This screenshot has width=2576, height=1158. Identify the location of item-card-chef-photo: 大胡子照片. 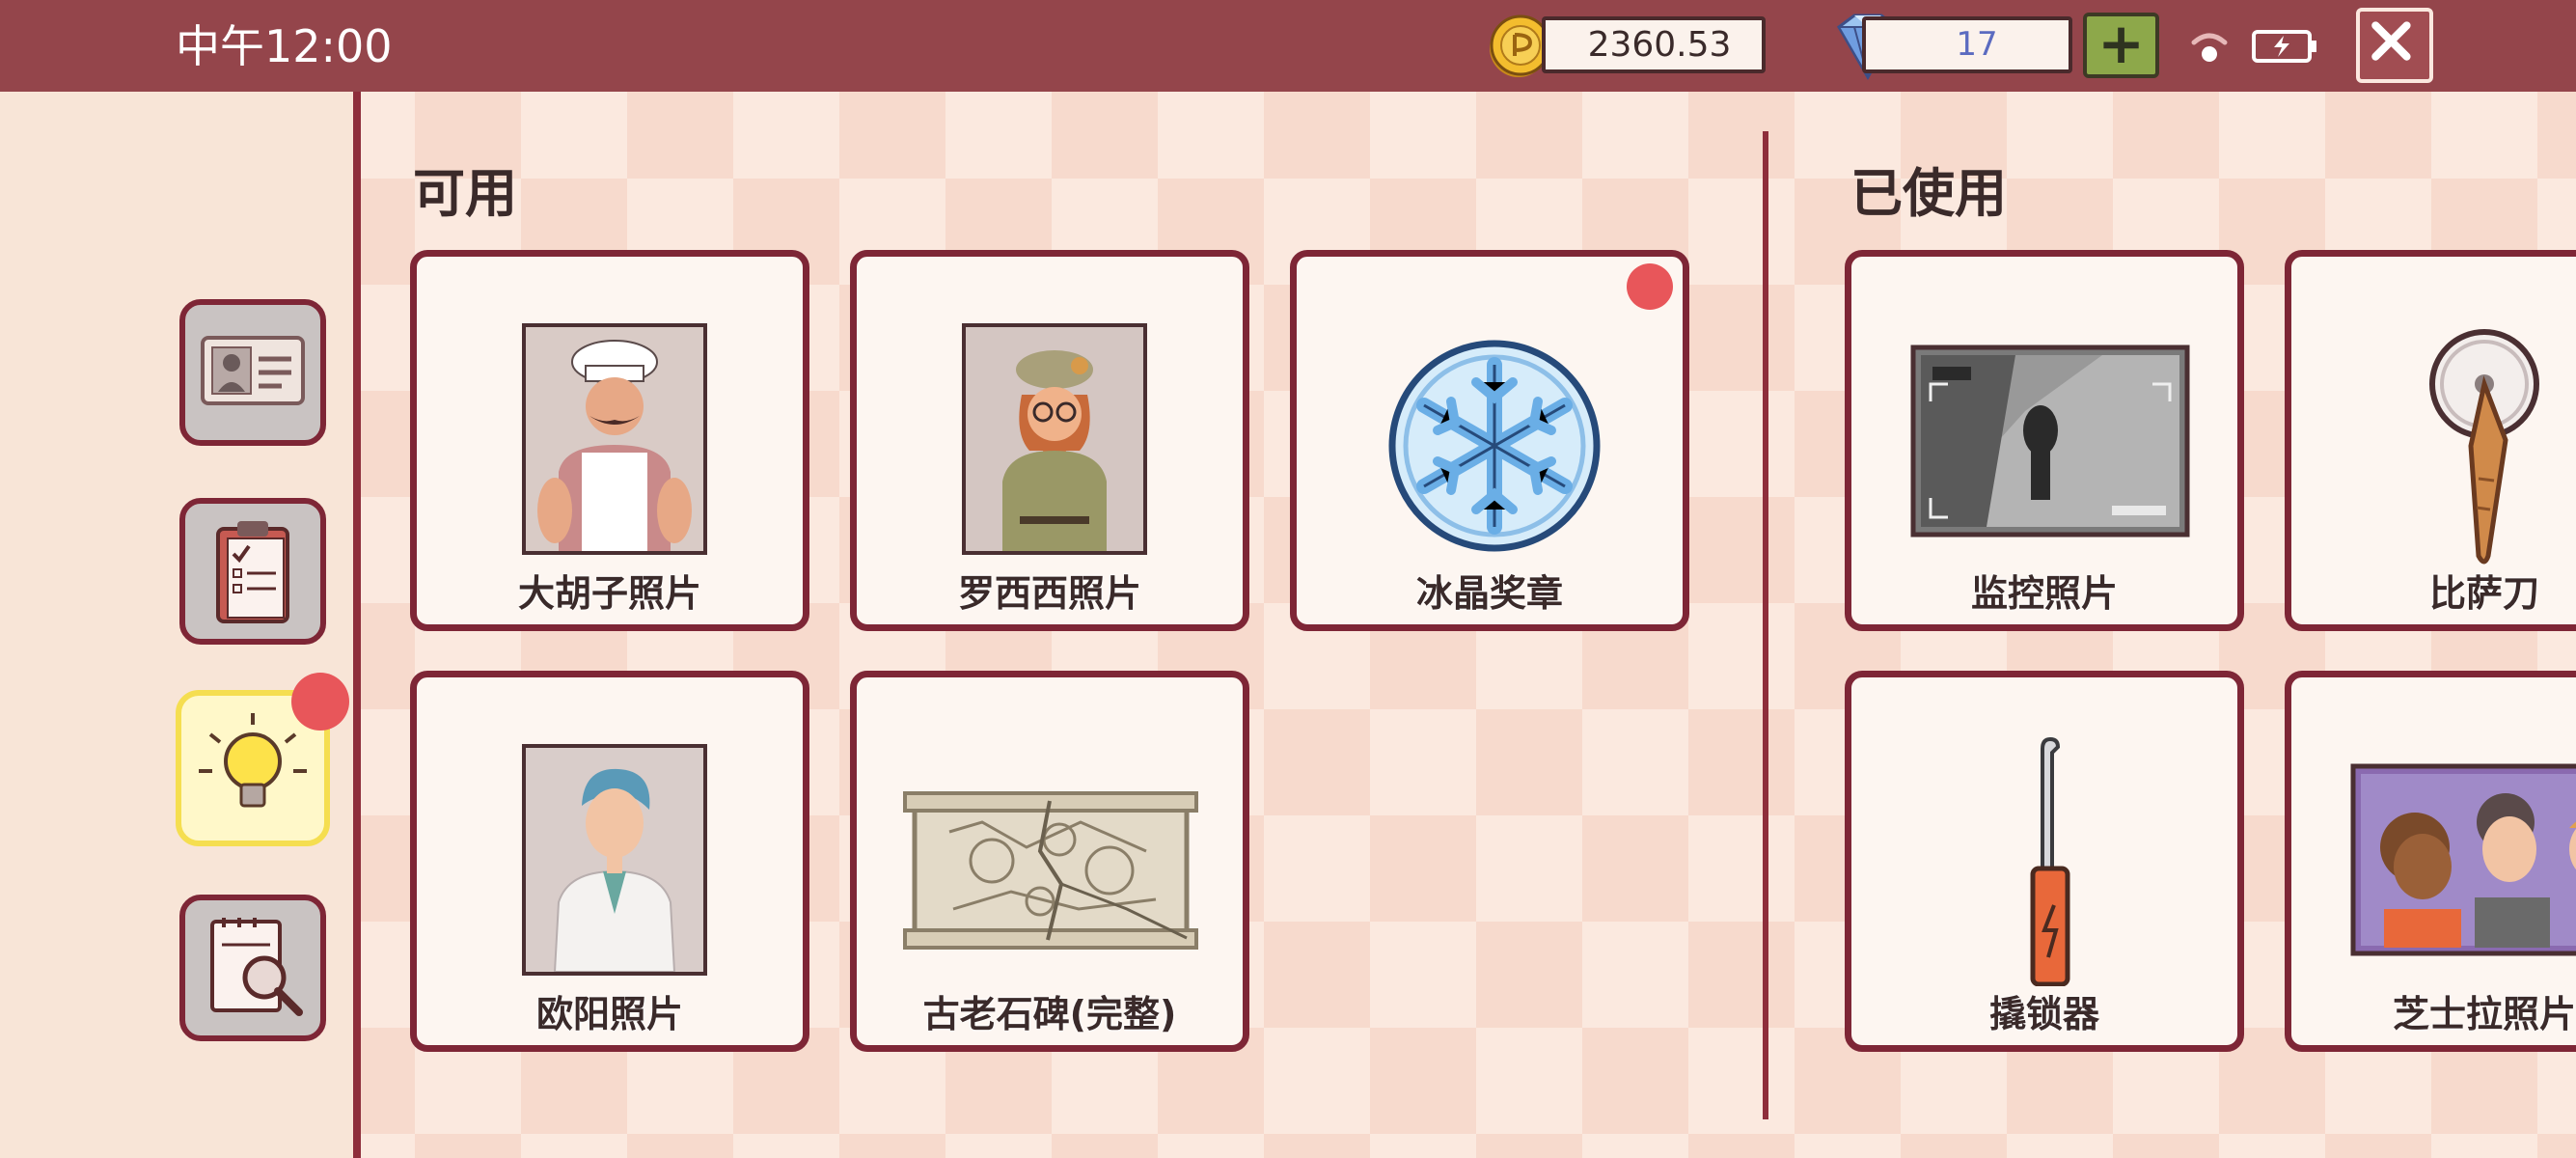
(609, 440).